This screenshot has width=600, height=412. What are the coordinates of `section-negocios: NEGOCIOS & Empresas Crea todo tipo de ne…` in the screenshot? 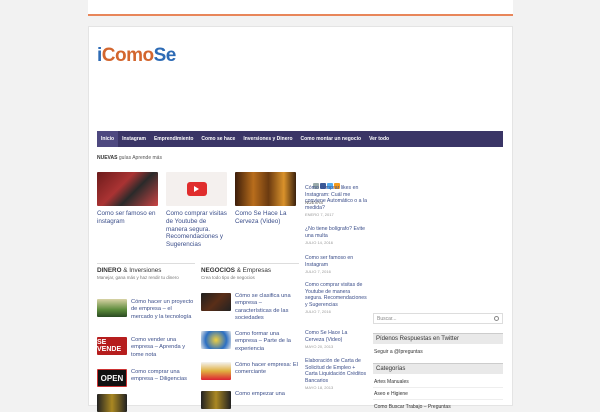 It's located at (250, 271).